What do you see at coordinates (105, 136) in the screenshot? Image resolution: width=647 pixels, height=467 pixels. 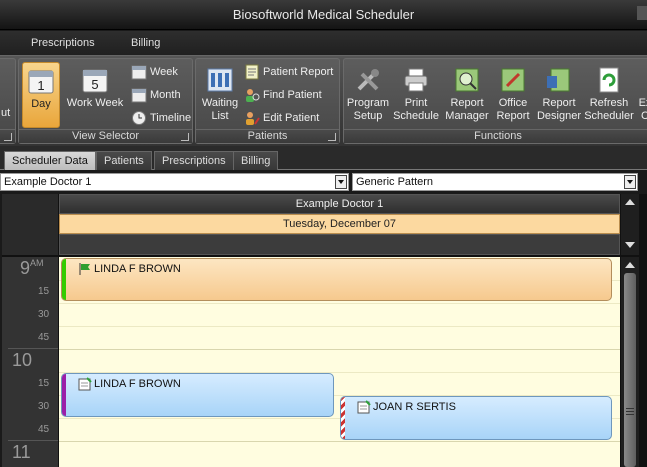 I see `view-selector-group-label: View Selector` at bounding box center [105, 136].